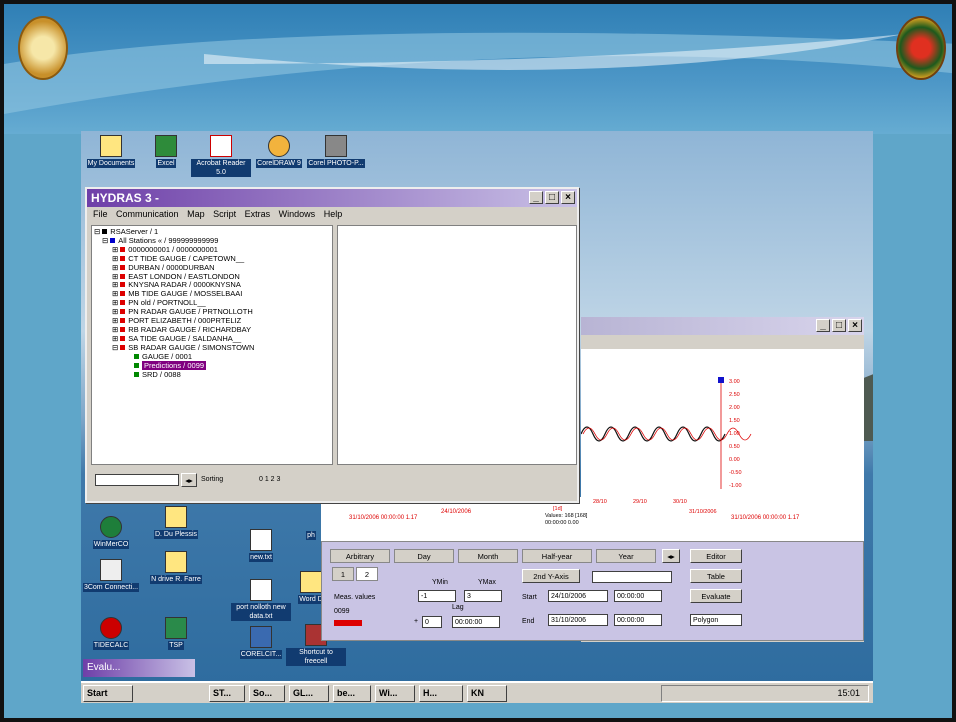  I want to click on tab-year: Year, so click(626, 556).